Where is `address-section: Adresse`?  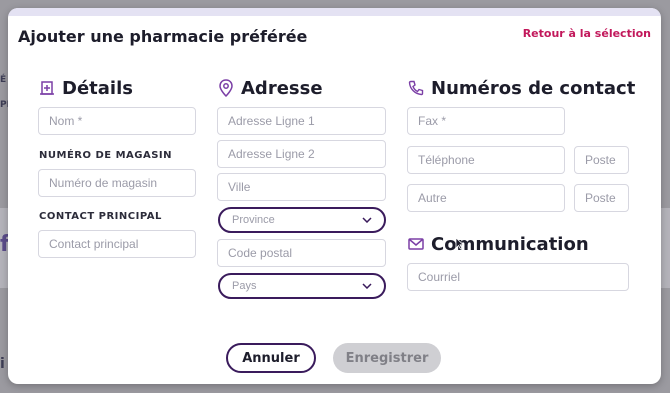
address-section: Adresse is located at coordinates (270, 88).